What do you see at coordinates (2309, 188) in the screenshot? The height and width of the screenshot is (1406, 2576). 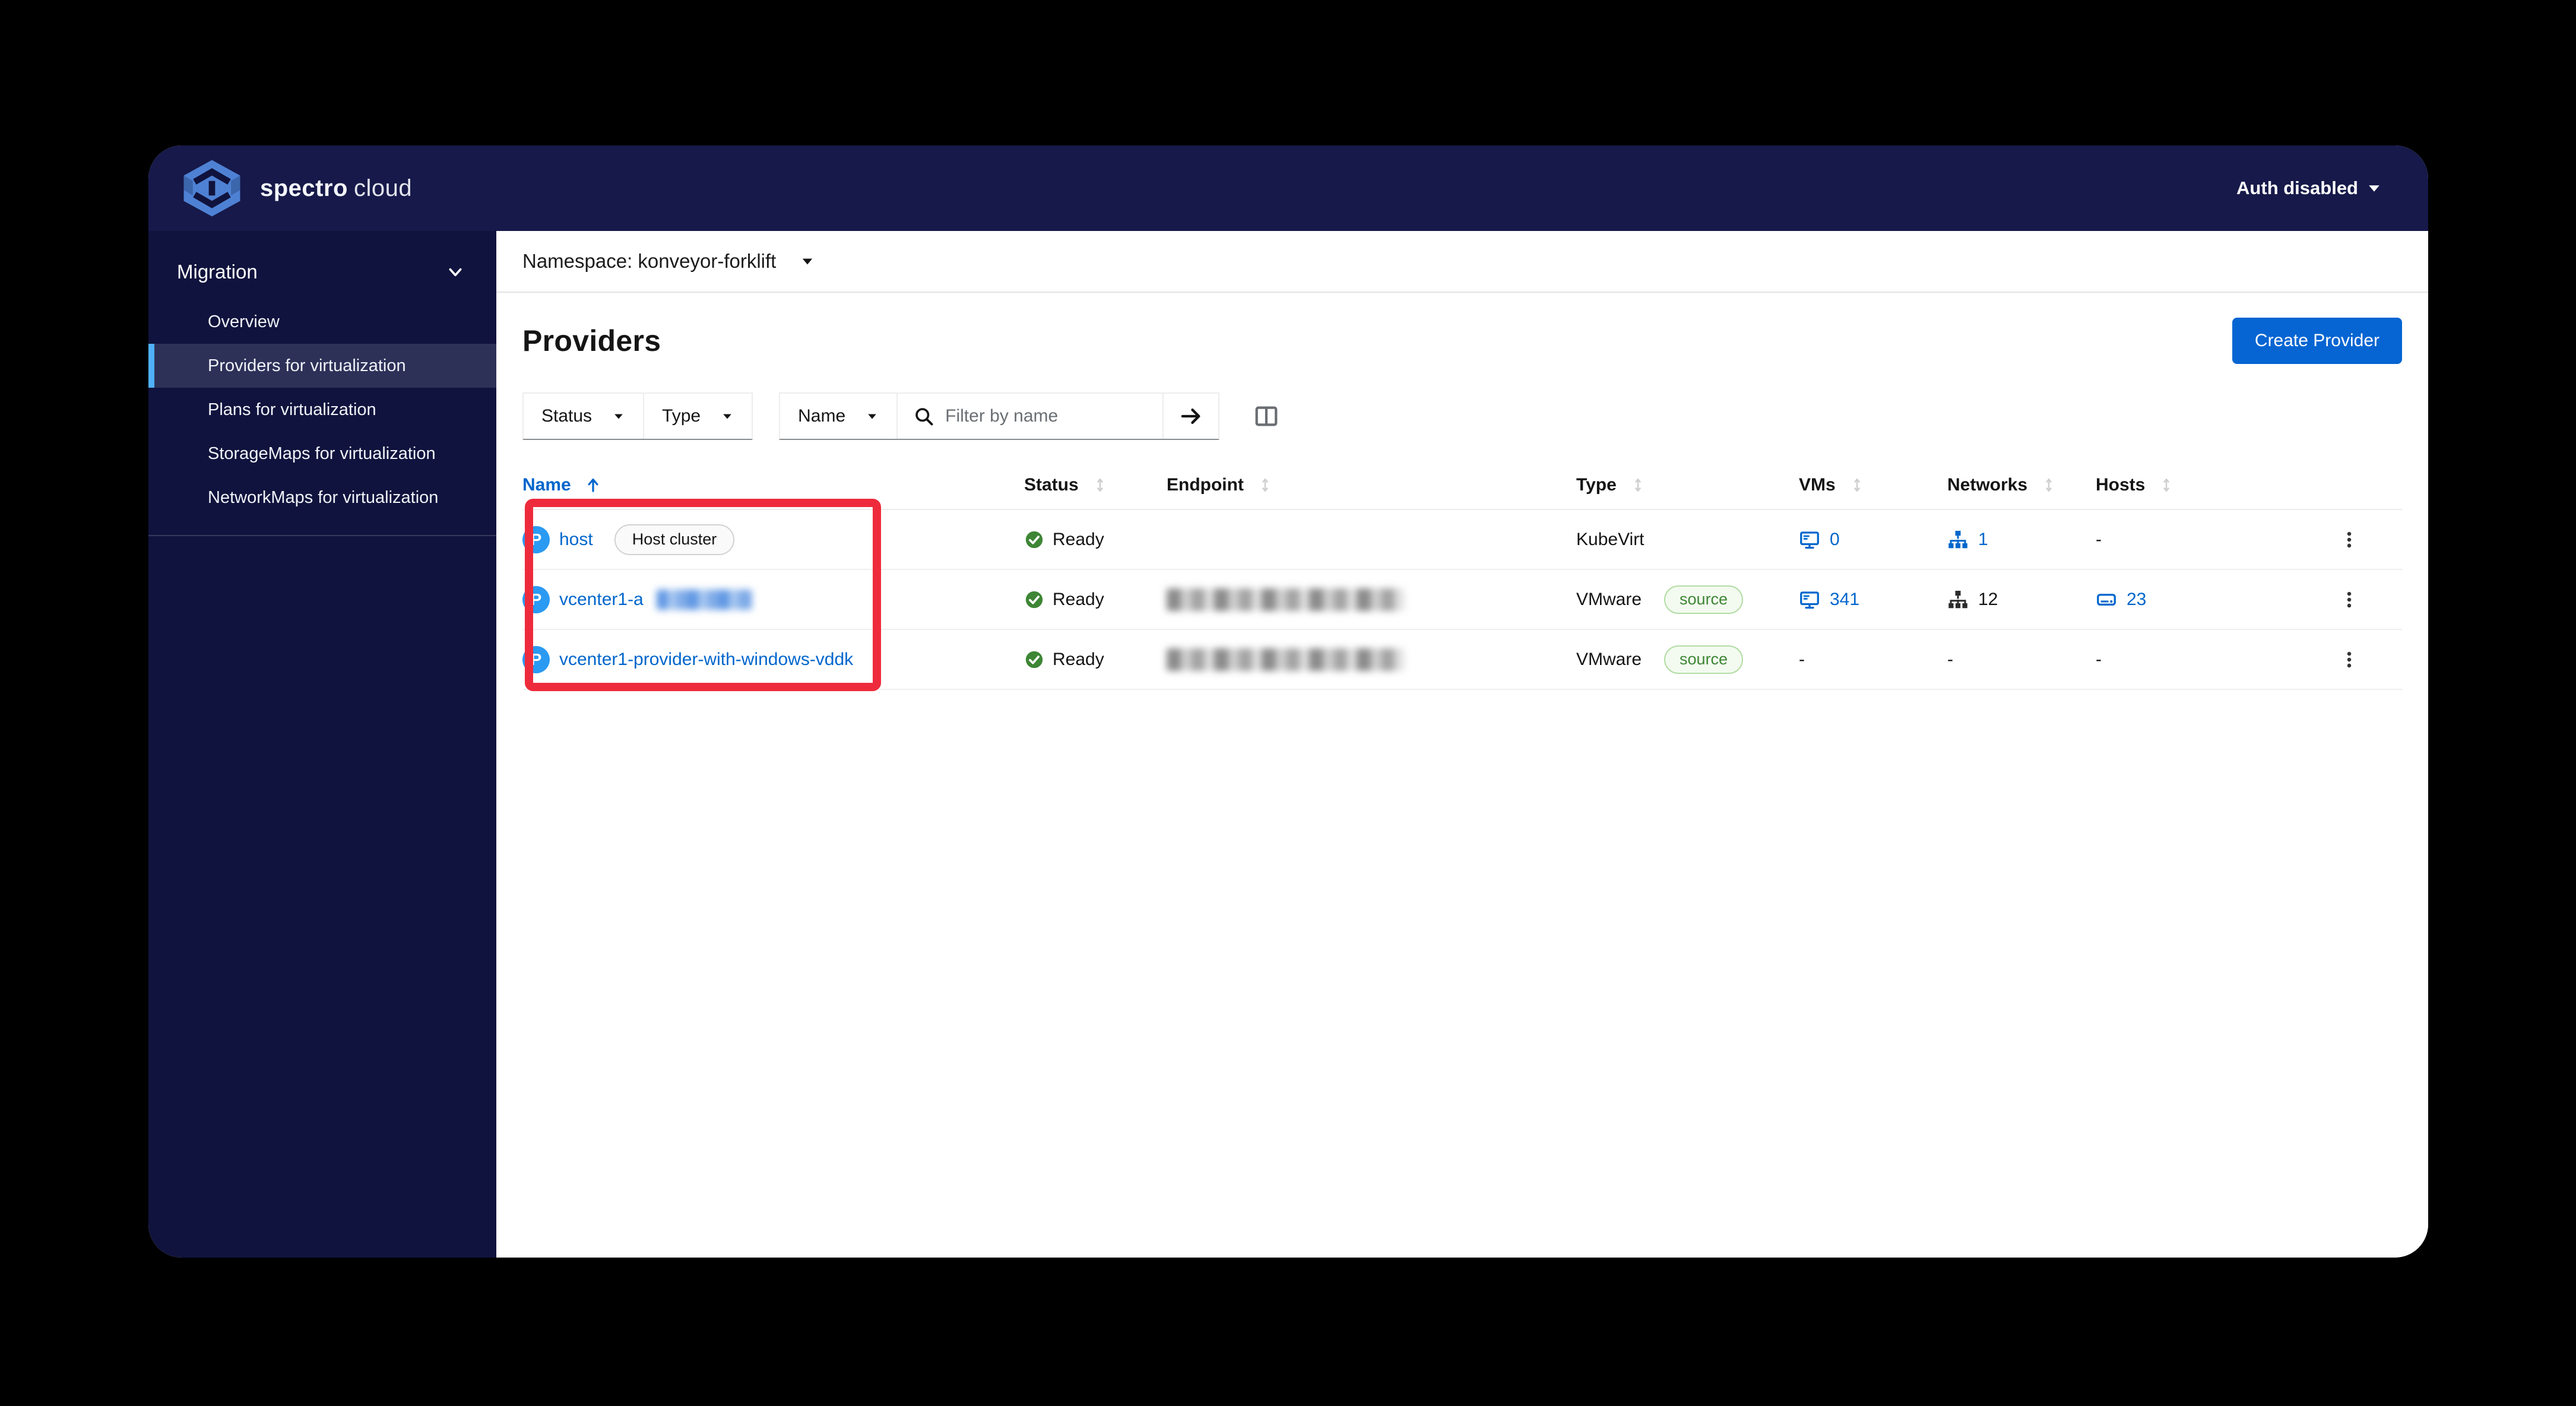 I see `auth-menu-dropdown: Auth disabled` at bounding box center [2309, 188].